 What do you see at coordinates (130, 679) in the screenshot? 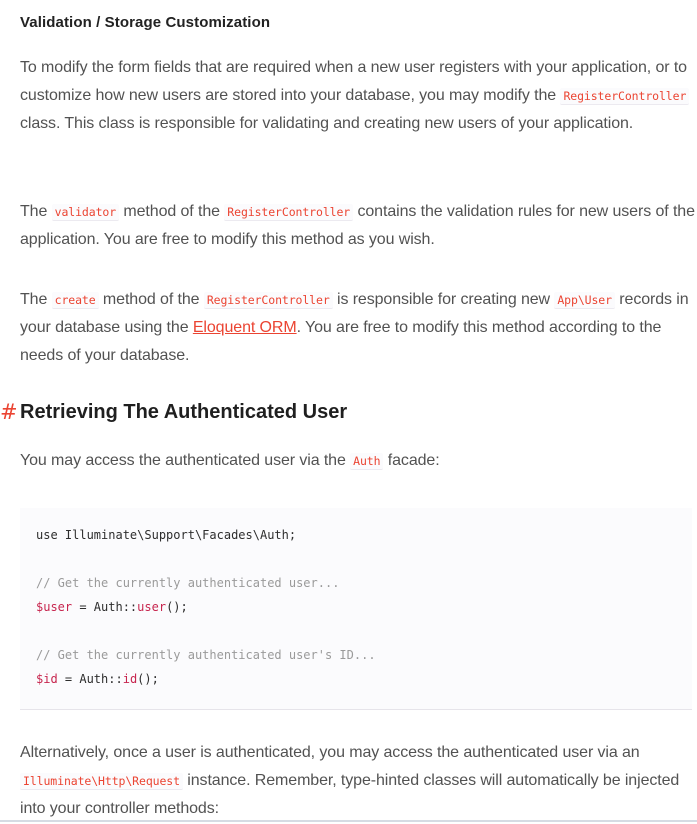
I see `code-function: id` at bounding box center [130, 679].